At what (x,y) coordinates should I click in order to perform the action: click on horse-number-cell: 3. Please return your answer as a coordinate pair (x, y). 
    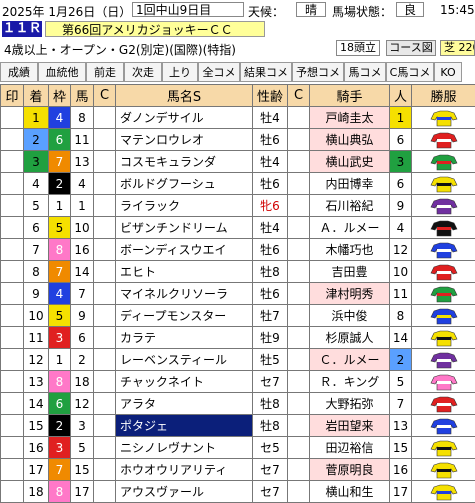
    Looking at the image, I should click on (82, 426).